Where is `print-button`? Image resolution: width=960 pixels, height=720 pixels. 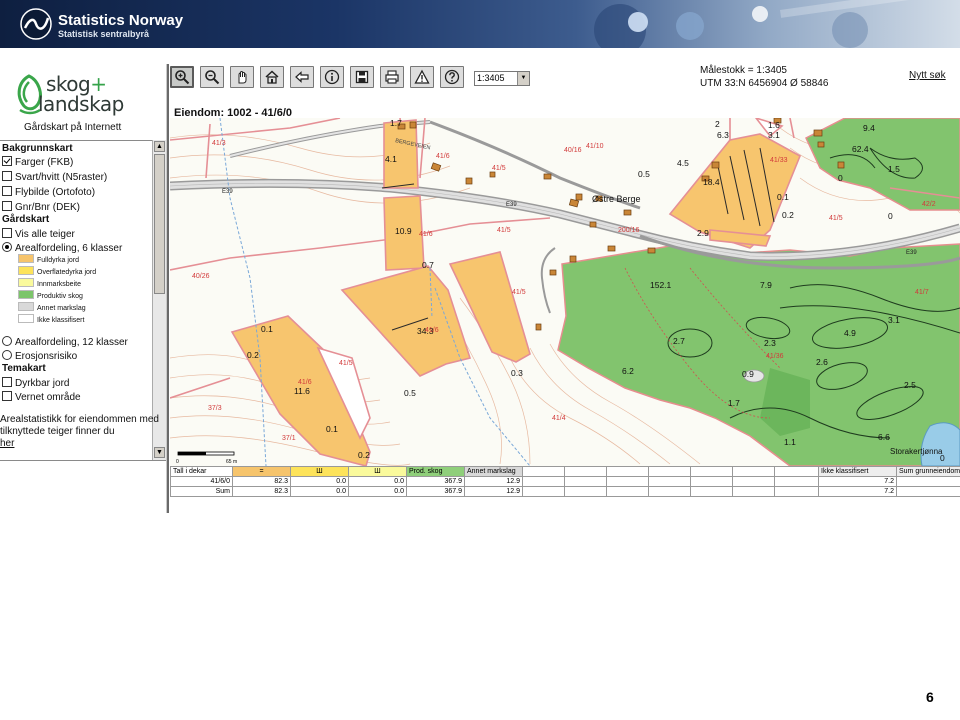 print-button is located at coordinates (392, 77).